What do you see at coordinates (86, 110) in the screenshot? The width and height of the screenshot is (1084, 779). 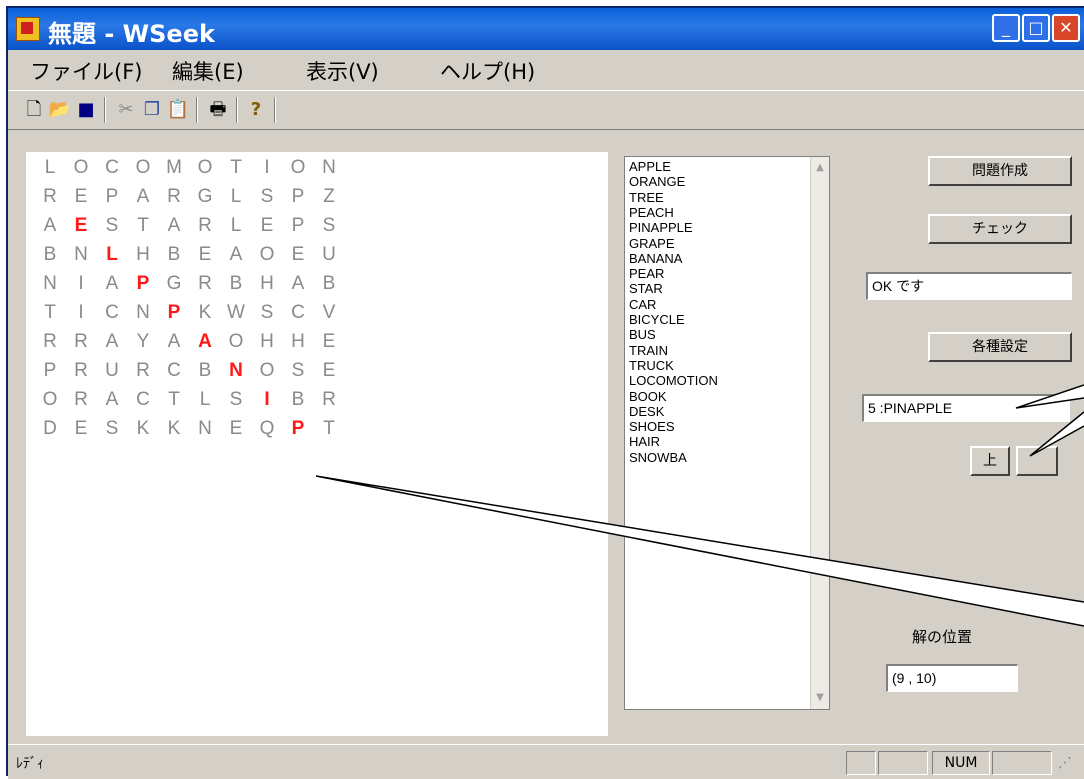 I see `save-icon: ■` at bounding box center [86, 110].